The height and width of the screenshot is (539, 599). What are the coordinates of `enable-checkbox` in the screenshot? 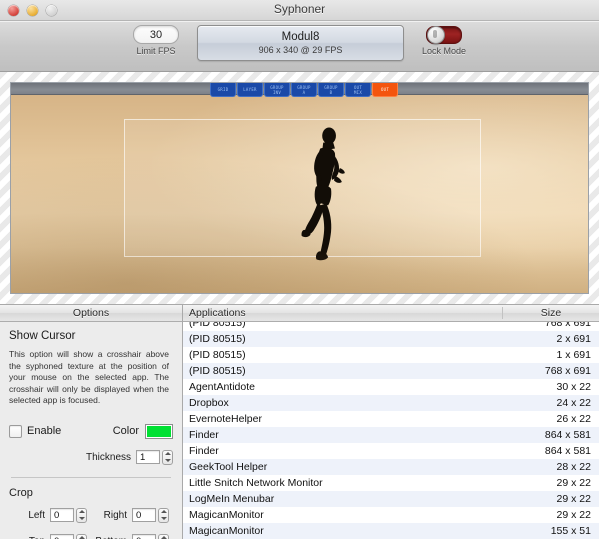 It's located at (15, 431).